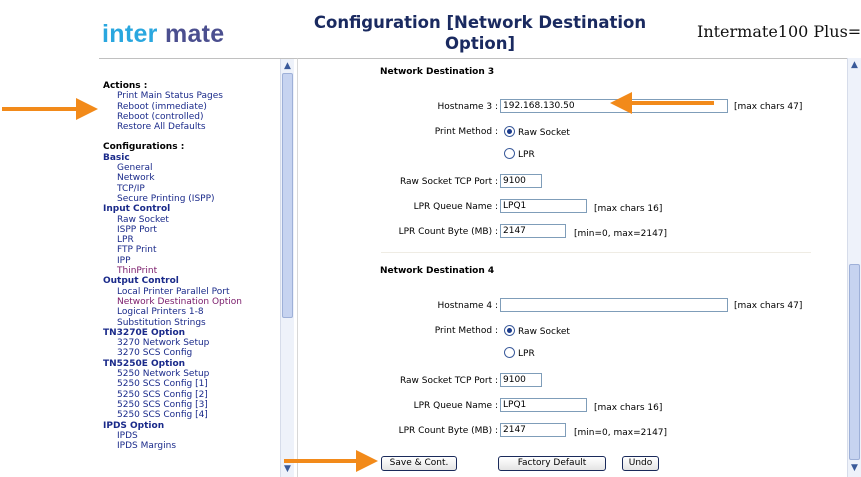 The width and height of the screenshot is (861, 477). Describe the element at coordinates (192, 127) in the screenshot. I see `action-link-restore-all-defaults: Restore All Defaults` at that location.